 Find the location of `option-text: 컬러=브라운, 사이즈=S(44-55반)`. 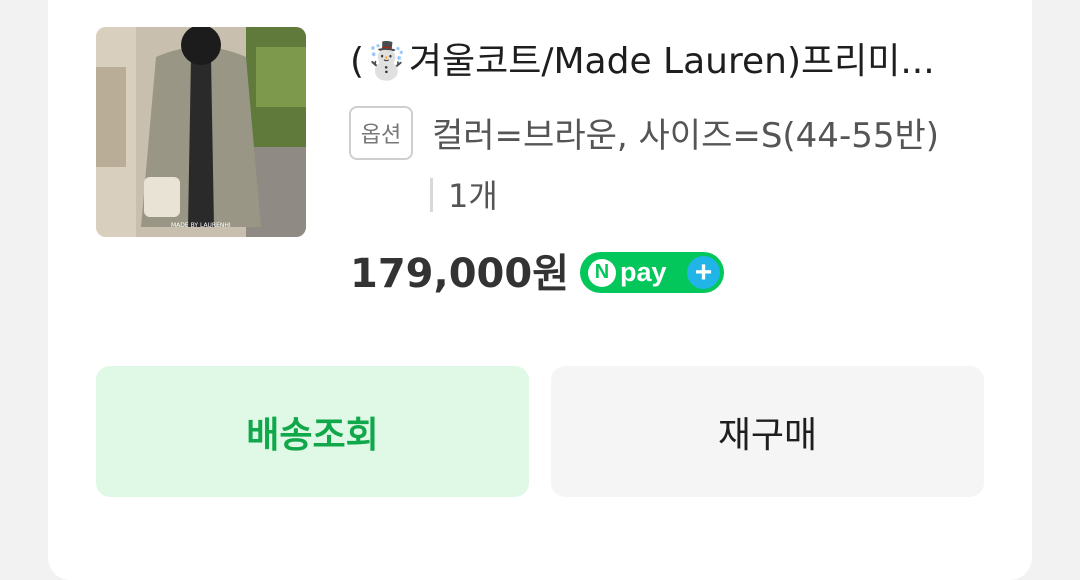

option-text: 컬러=브라운, 사이즈=S(44-55반) is located at coordinates (686, 136).